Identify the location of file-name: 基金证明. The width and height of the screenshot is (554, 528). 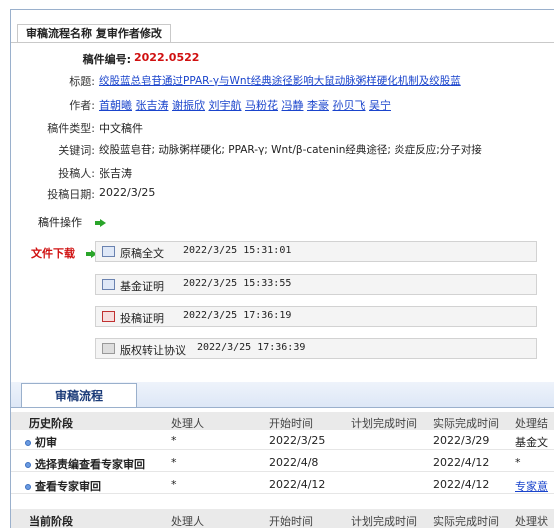
(142, 286).